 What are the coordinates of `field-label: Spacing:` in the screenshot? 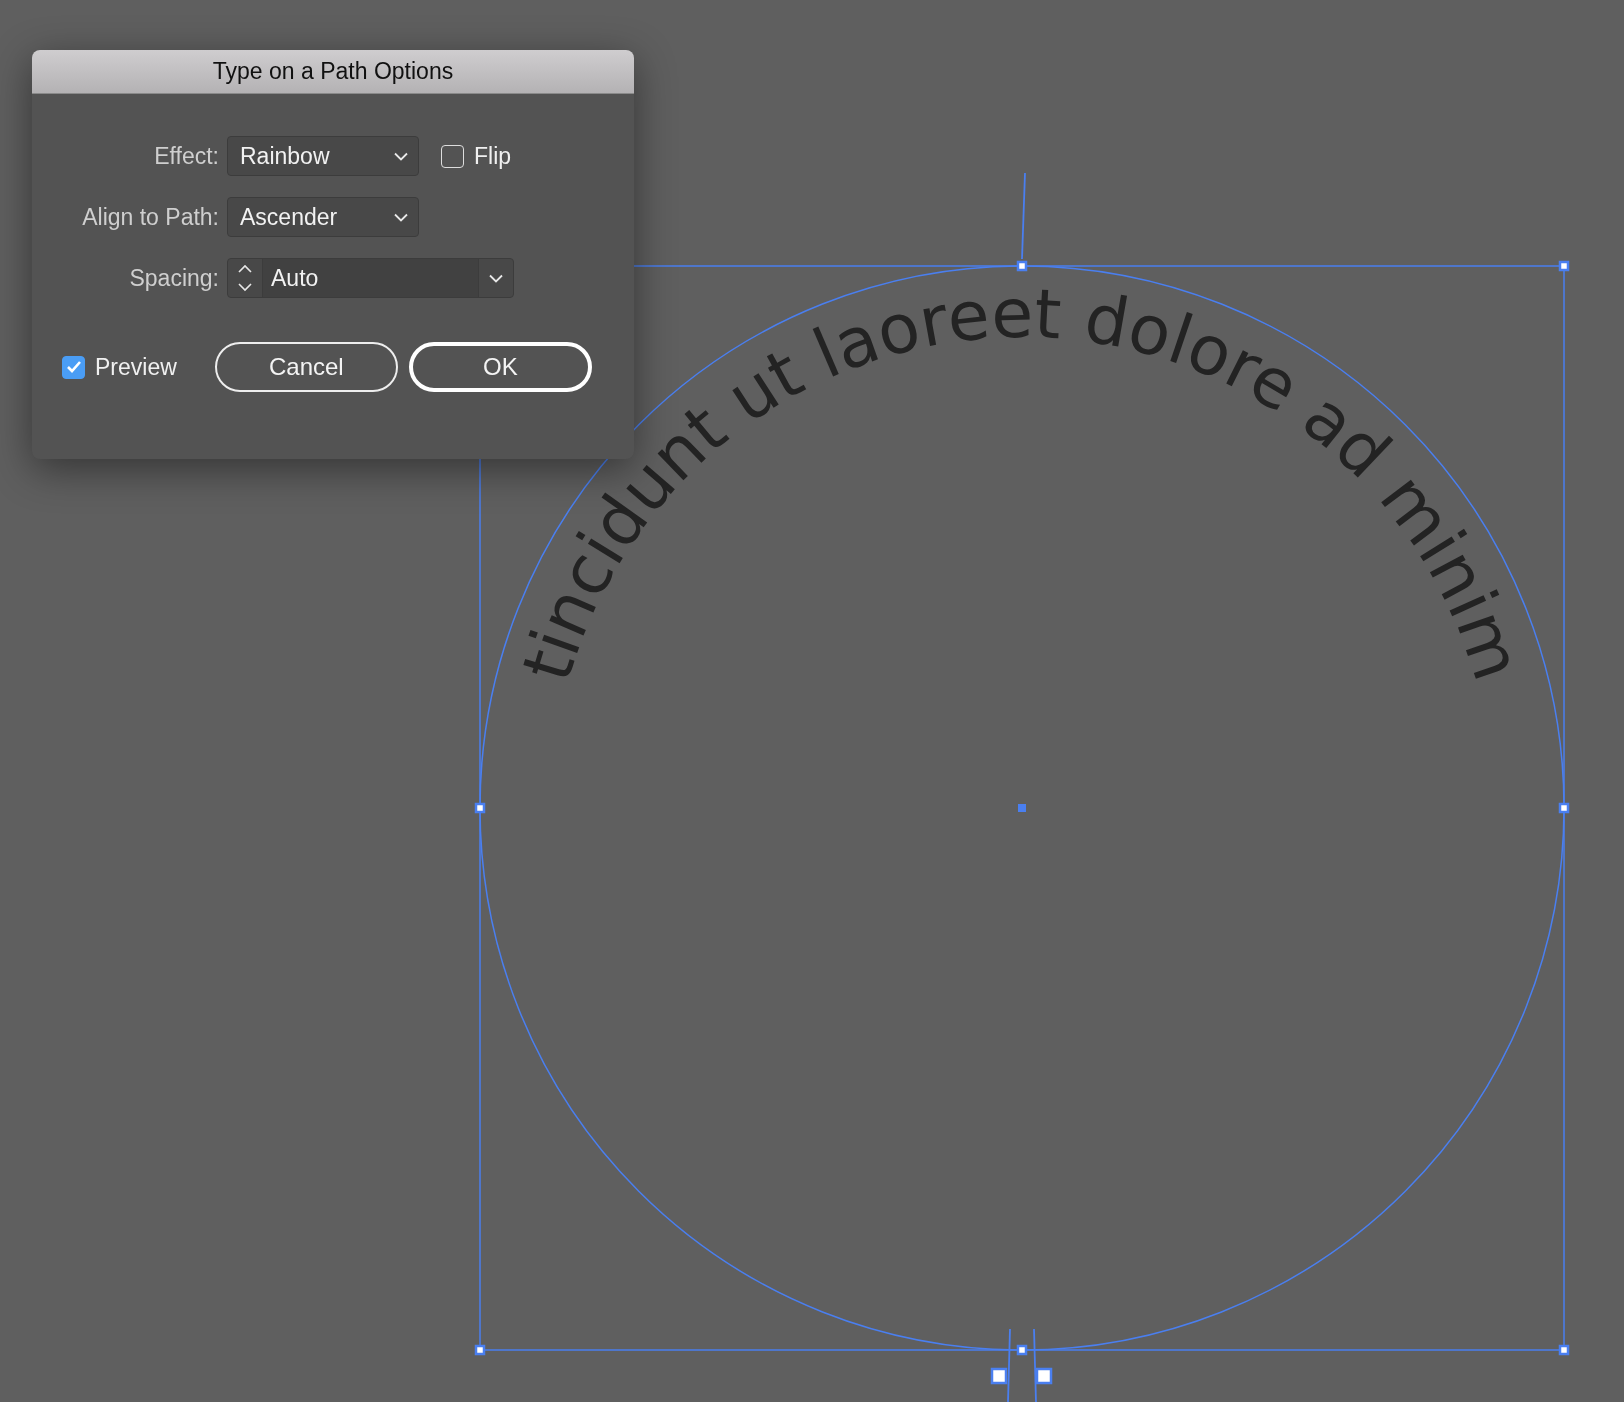 It's located at (174, 278).